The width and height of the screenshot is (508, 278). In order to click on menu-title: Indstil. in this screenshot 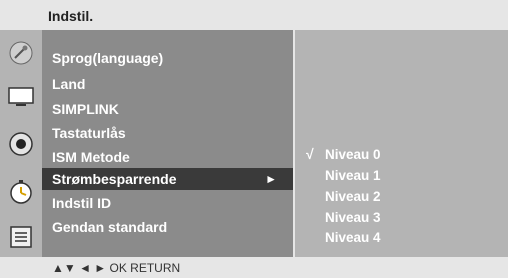, I will do `click(71, 16)`.